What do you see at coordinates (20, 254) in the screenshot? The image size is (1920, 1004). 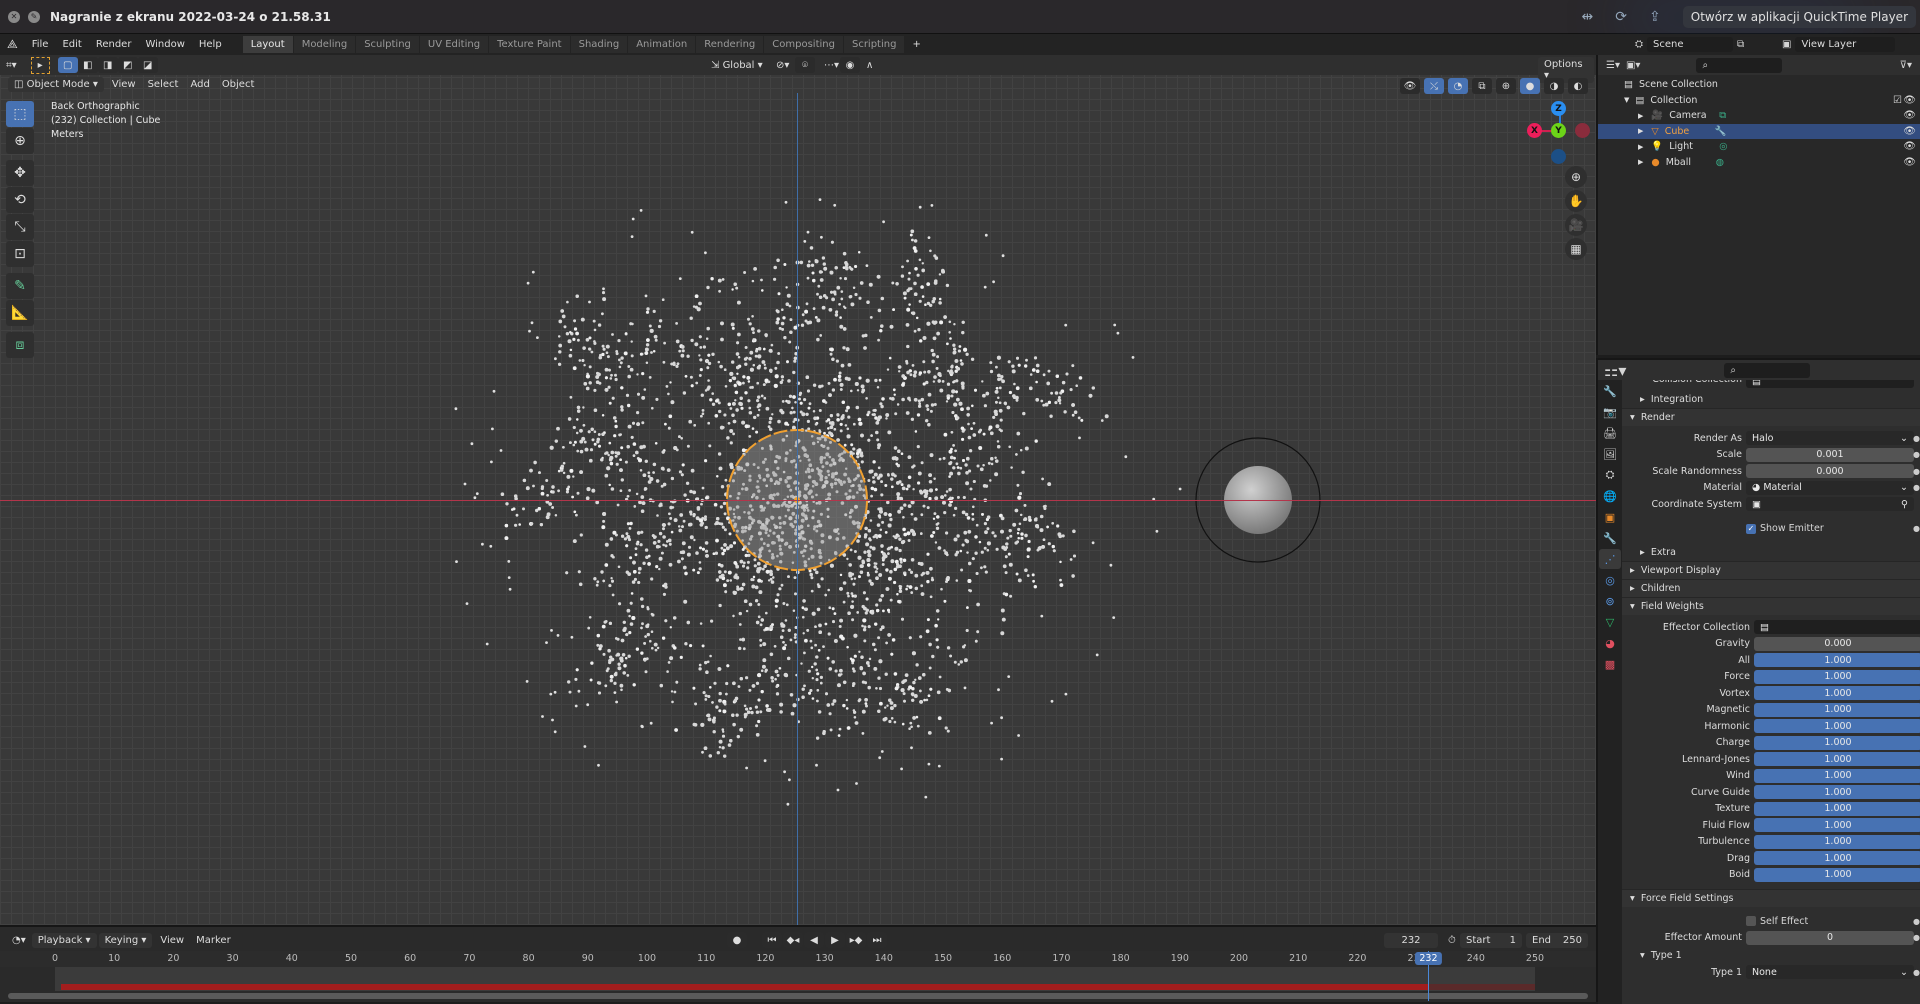 I see `transform-tool-icon: ⊡` at bounding box center [20, 254].